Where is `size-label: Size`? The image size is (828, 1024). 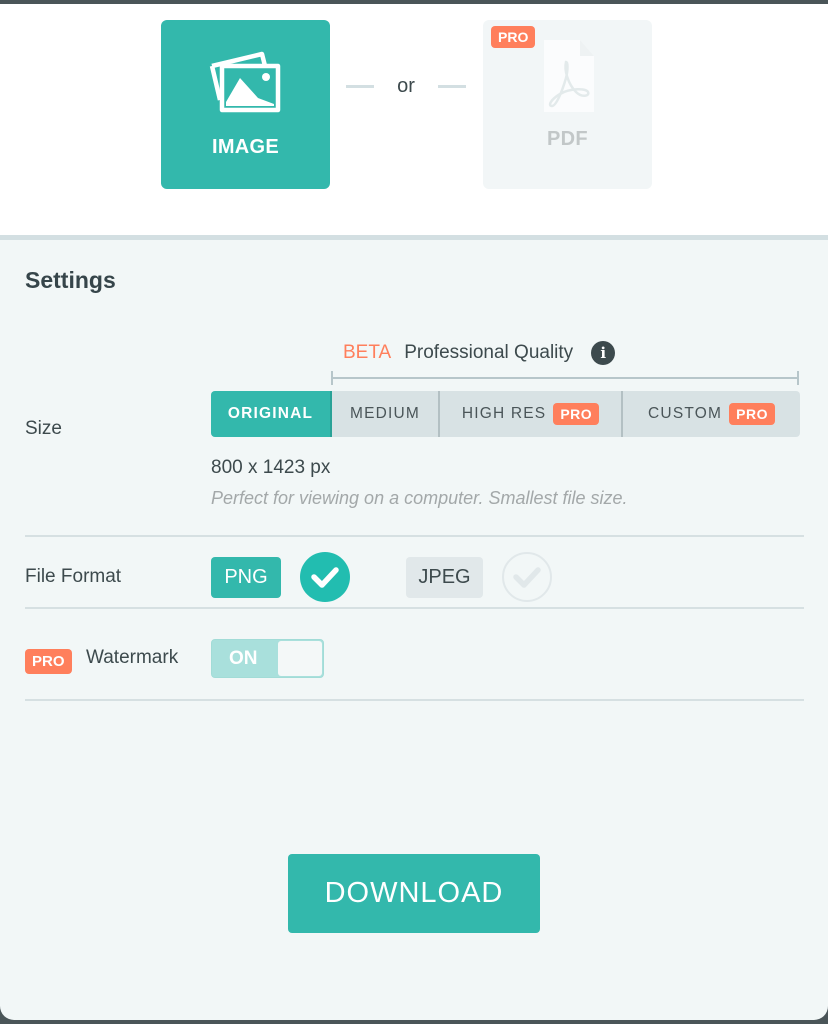
size-label: Size is located at coordinates (43, 428).